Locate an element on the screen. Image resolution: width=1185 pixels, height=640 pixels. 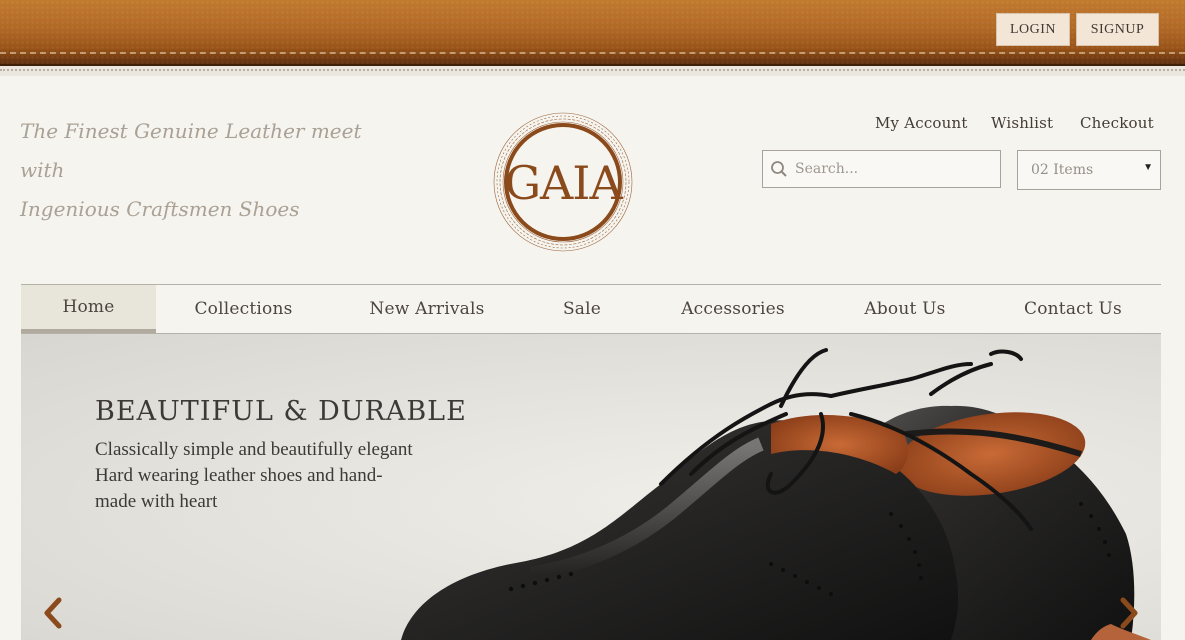
nav-item-accessories: Accessories is located at coordinates (733, 309).